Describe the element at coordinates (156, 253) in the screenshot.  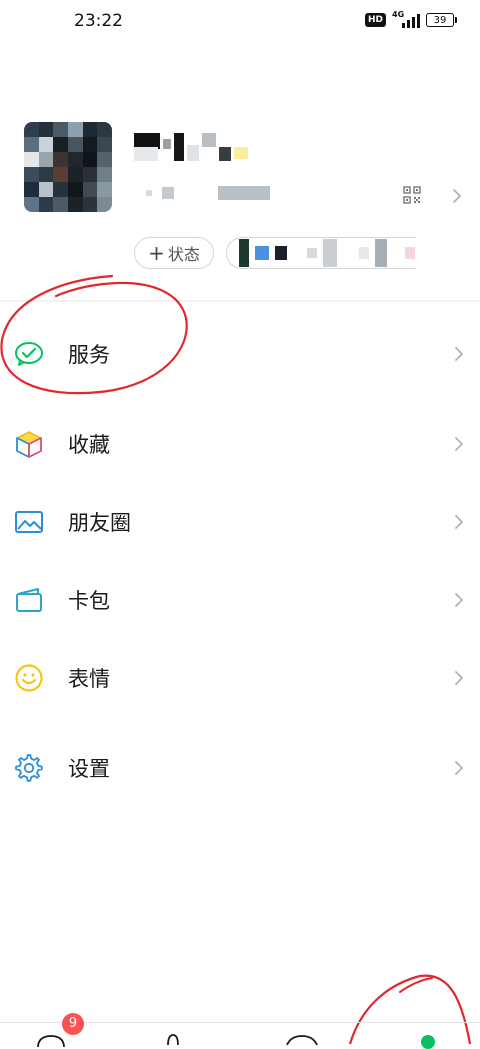
I see `plus-icon: +` at that location.